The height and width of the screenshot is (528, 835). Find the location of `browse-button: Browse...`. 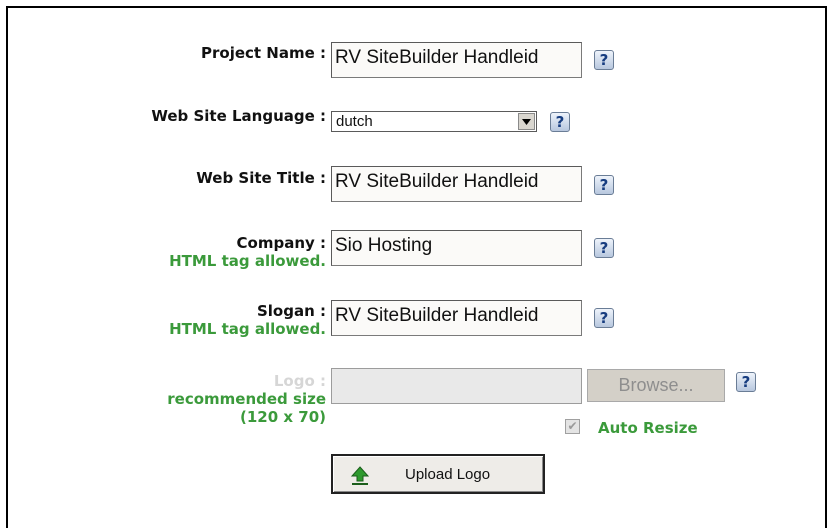

browse-button: Browse... is located at coordinates (656, 385).